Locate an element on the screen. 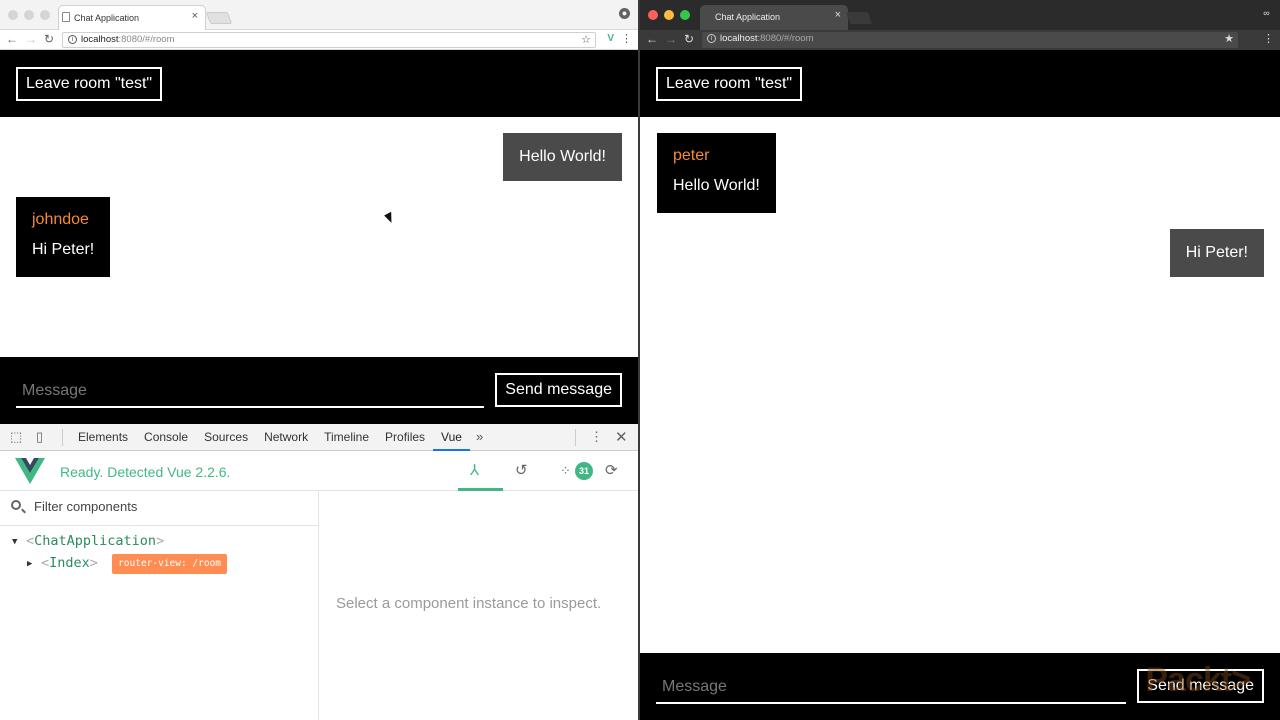  filter-components-input is located at coordinates (164, 506).